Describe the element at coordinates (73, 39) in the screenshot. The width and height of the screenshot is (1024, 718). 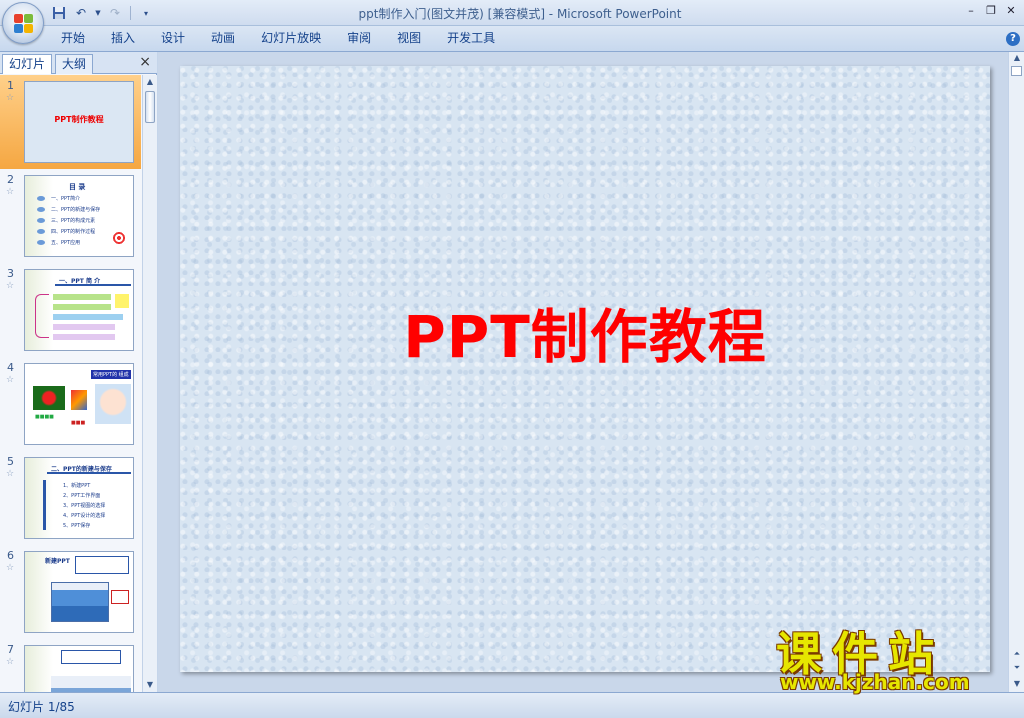
I see `tab-home: 开始` at that location.